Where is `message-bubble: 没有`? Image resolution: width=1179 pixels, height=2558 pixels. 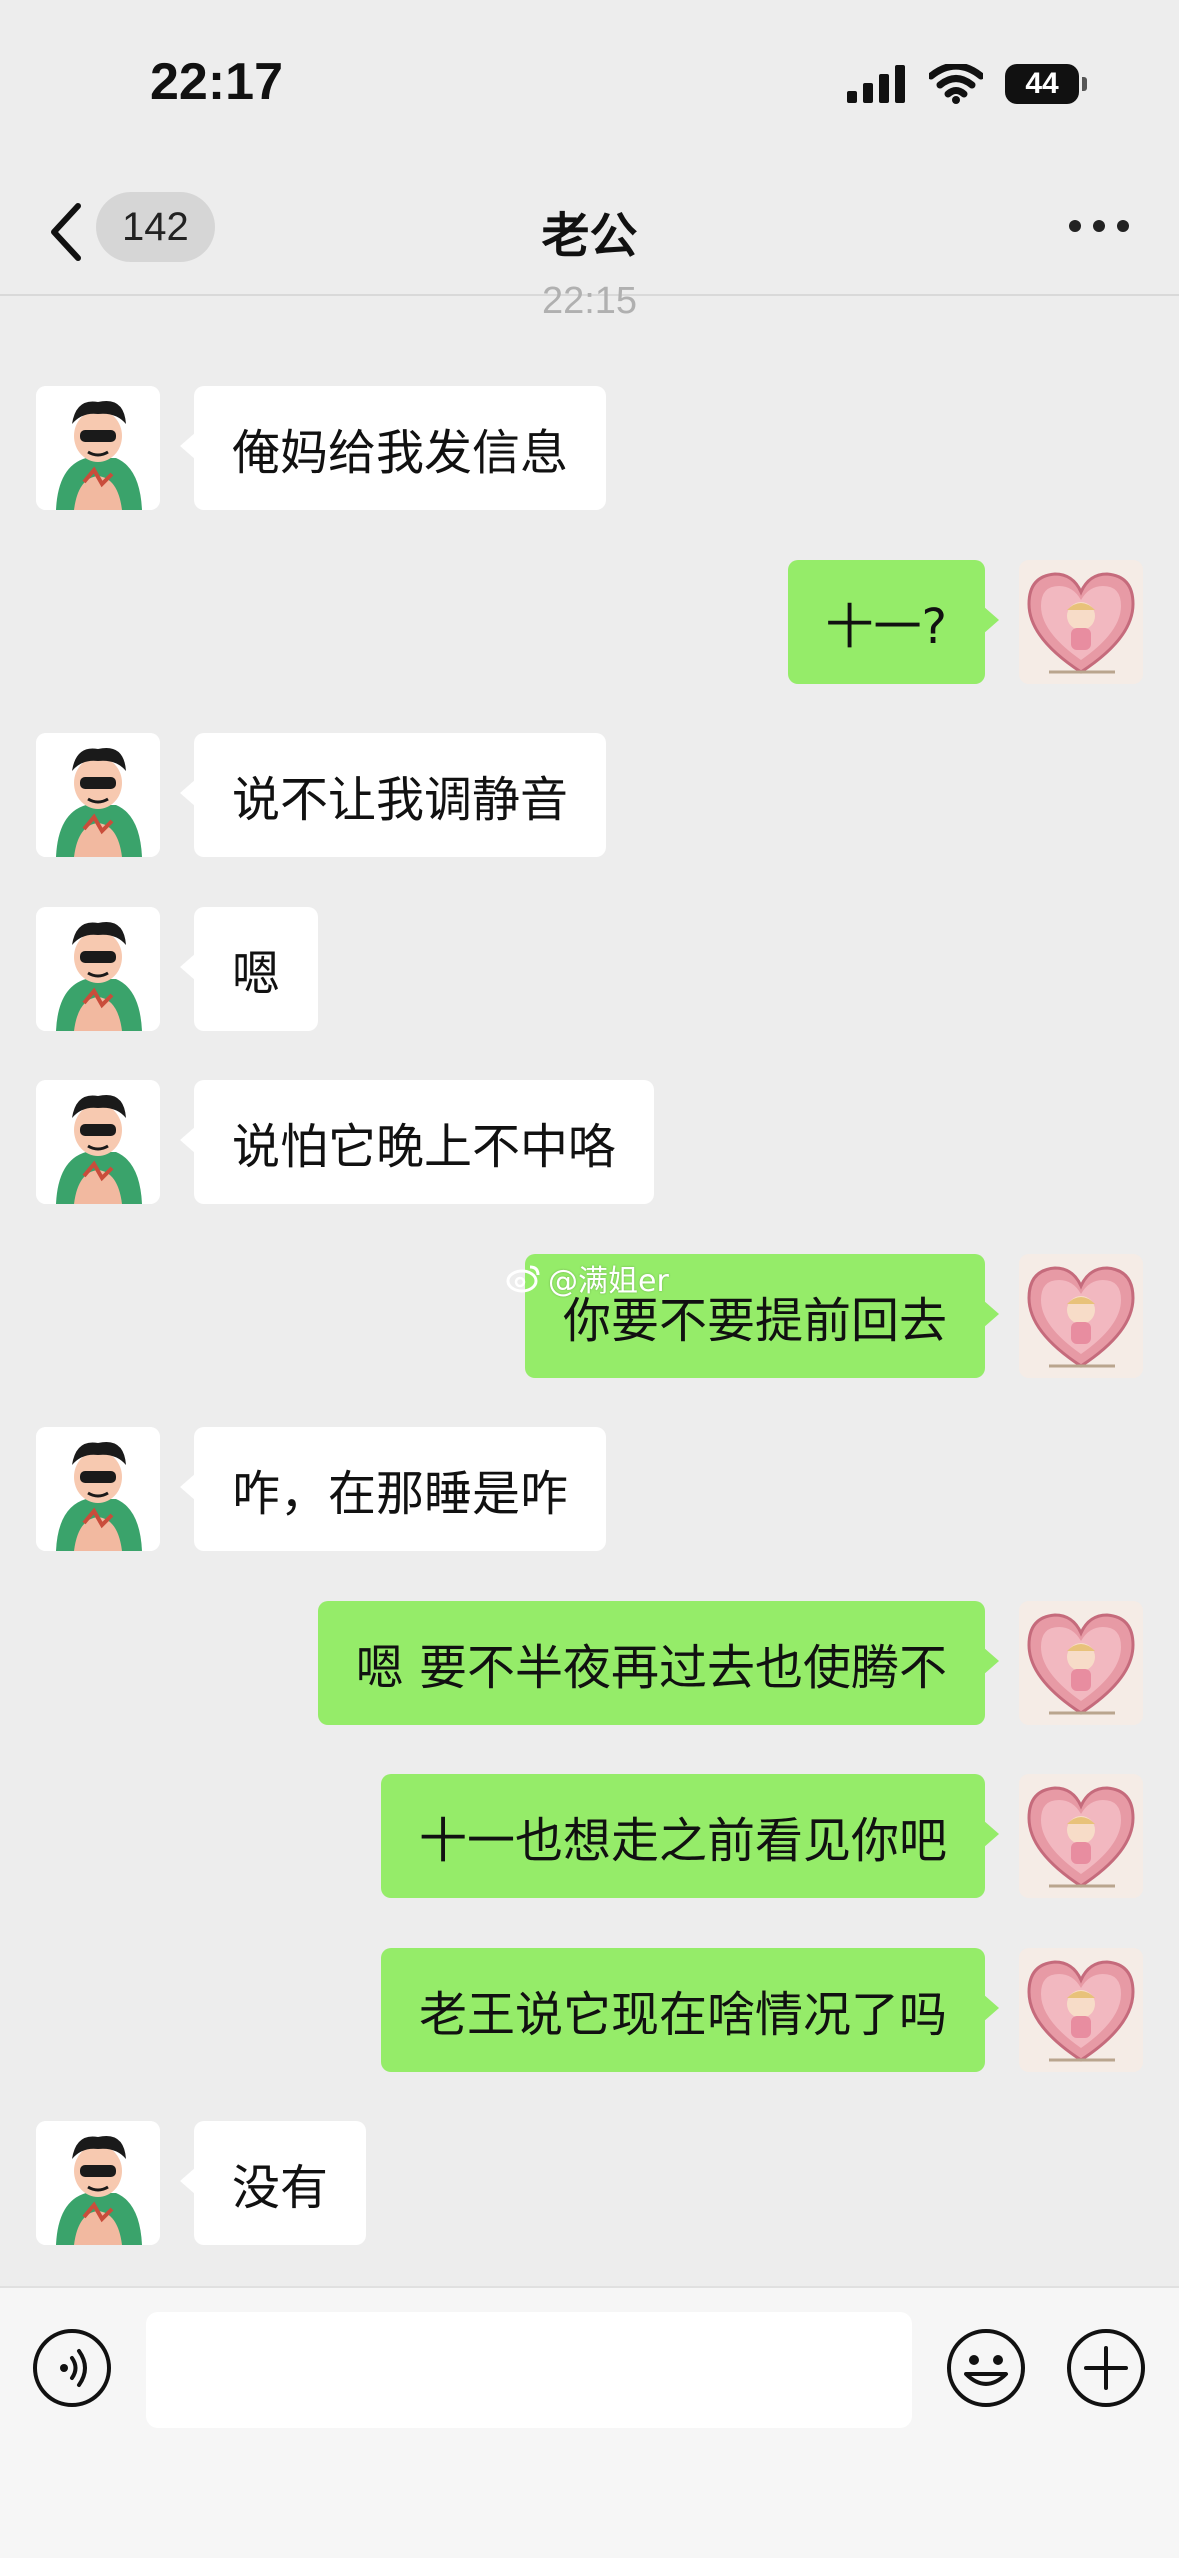
message-bubble: 没有 is located at coordinates (273, 2183).